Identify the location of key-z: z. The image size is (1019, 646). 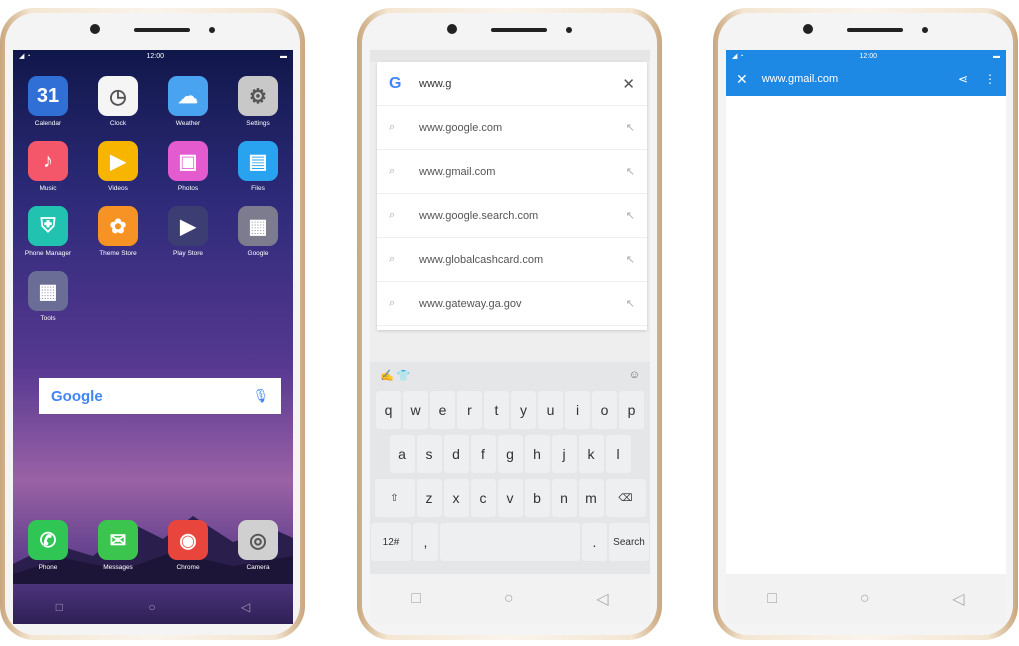
(429, 498).